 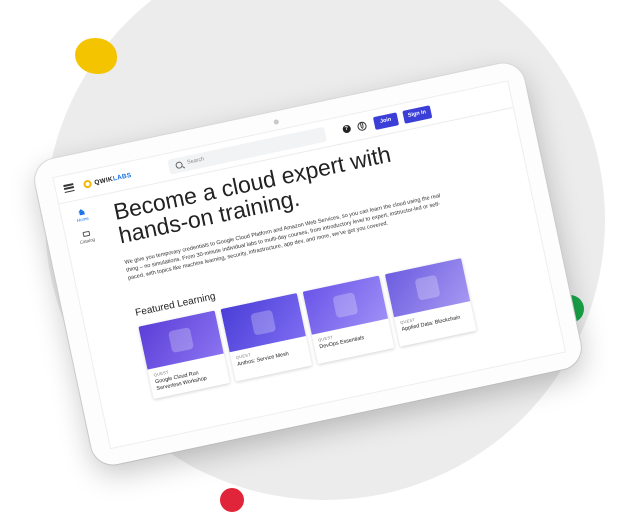 What do you see at coordinates (122, 177) in the screenshot?
I see `logo-suffix: LABS` at bounding box center [122, 177].